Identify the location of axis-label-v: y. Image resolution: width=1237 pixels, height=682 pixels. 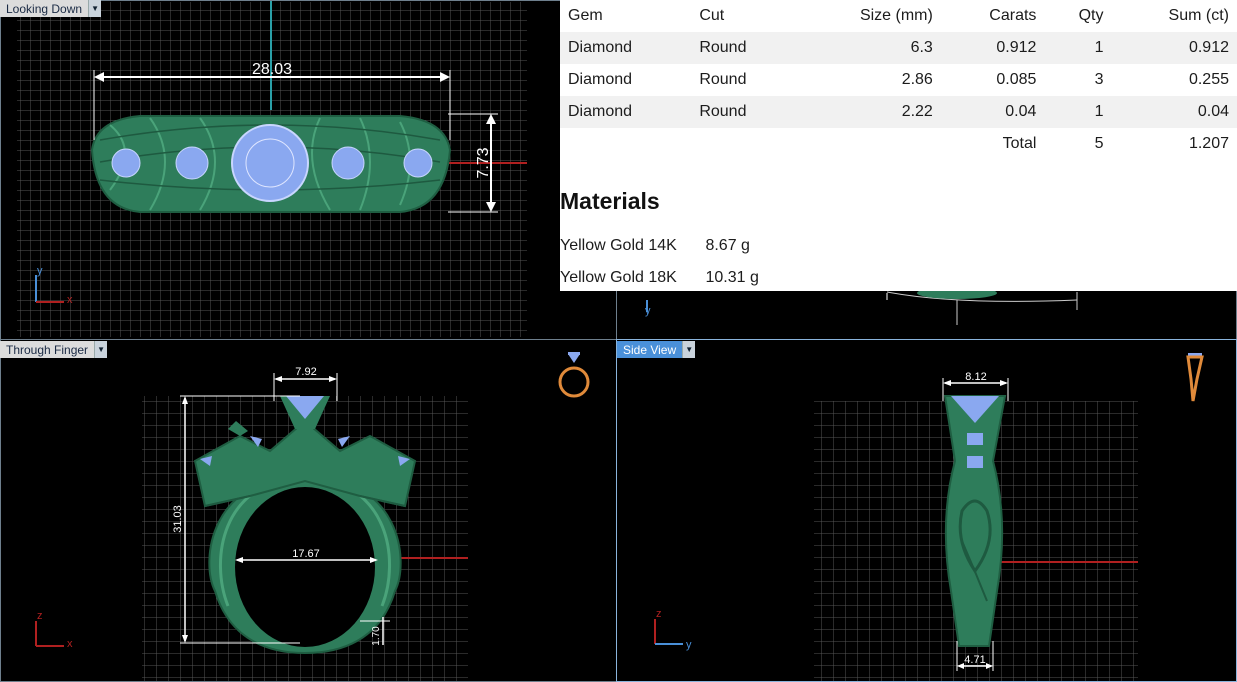
(40, 271).